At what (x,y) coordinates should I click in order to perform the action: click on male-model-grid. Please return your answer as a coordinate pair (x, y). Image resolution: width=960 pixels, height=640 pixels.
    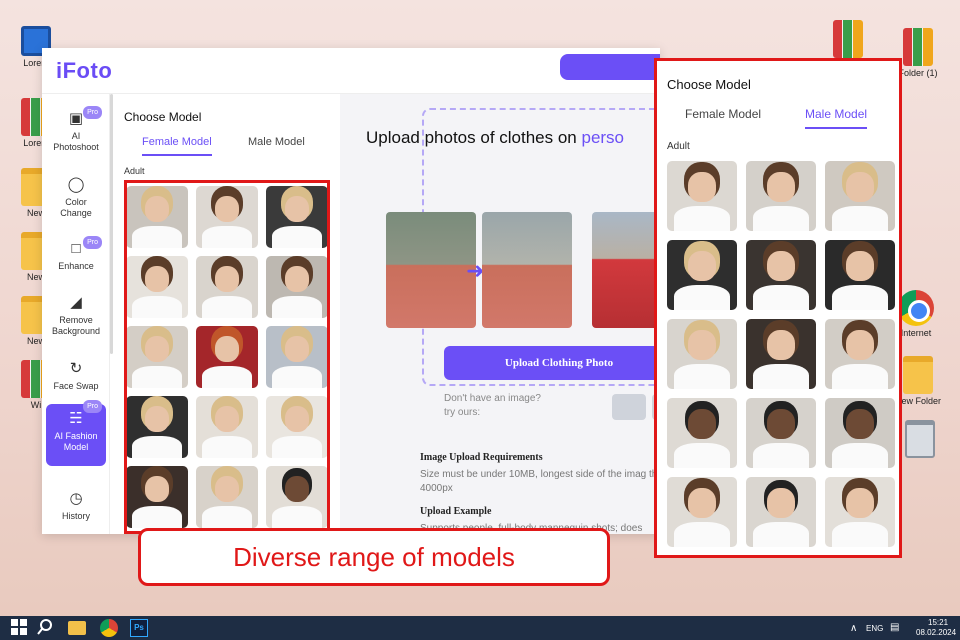
    Looking at the image, I should click on (781, 354).